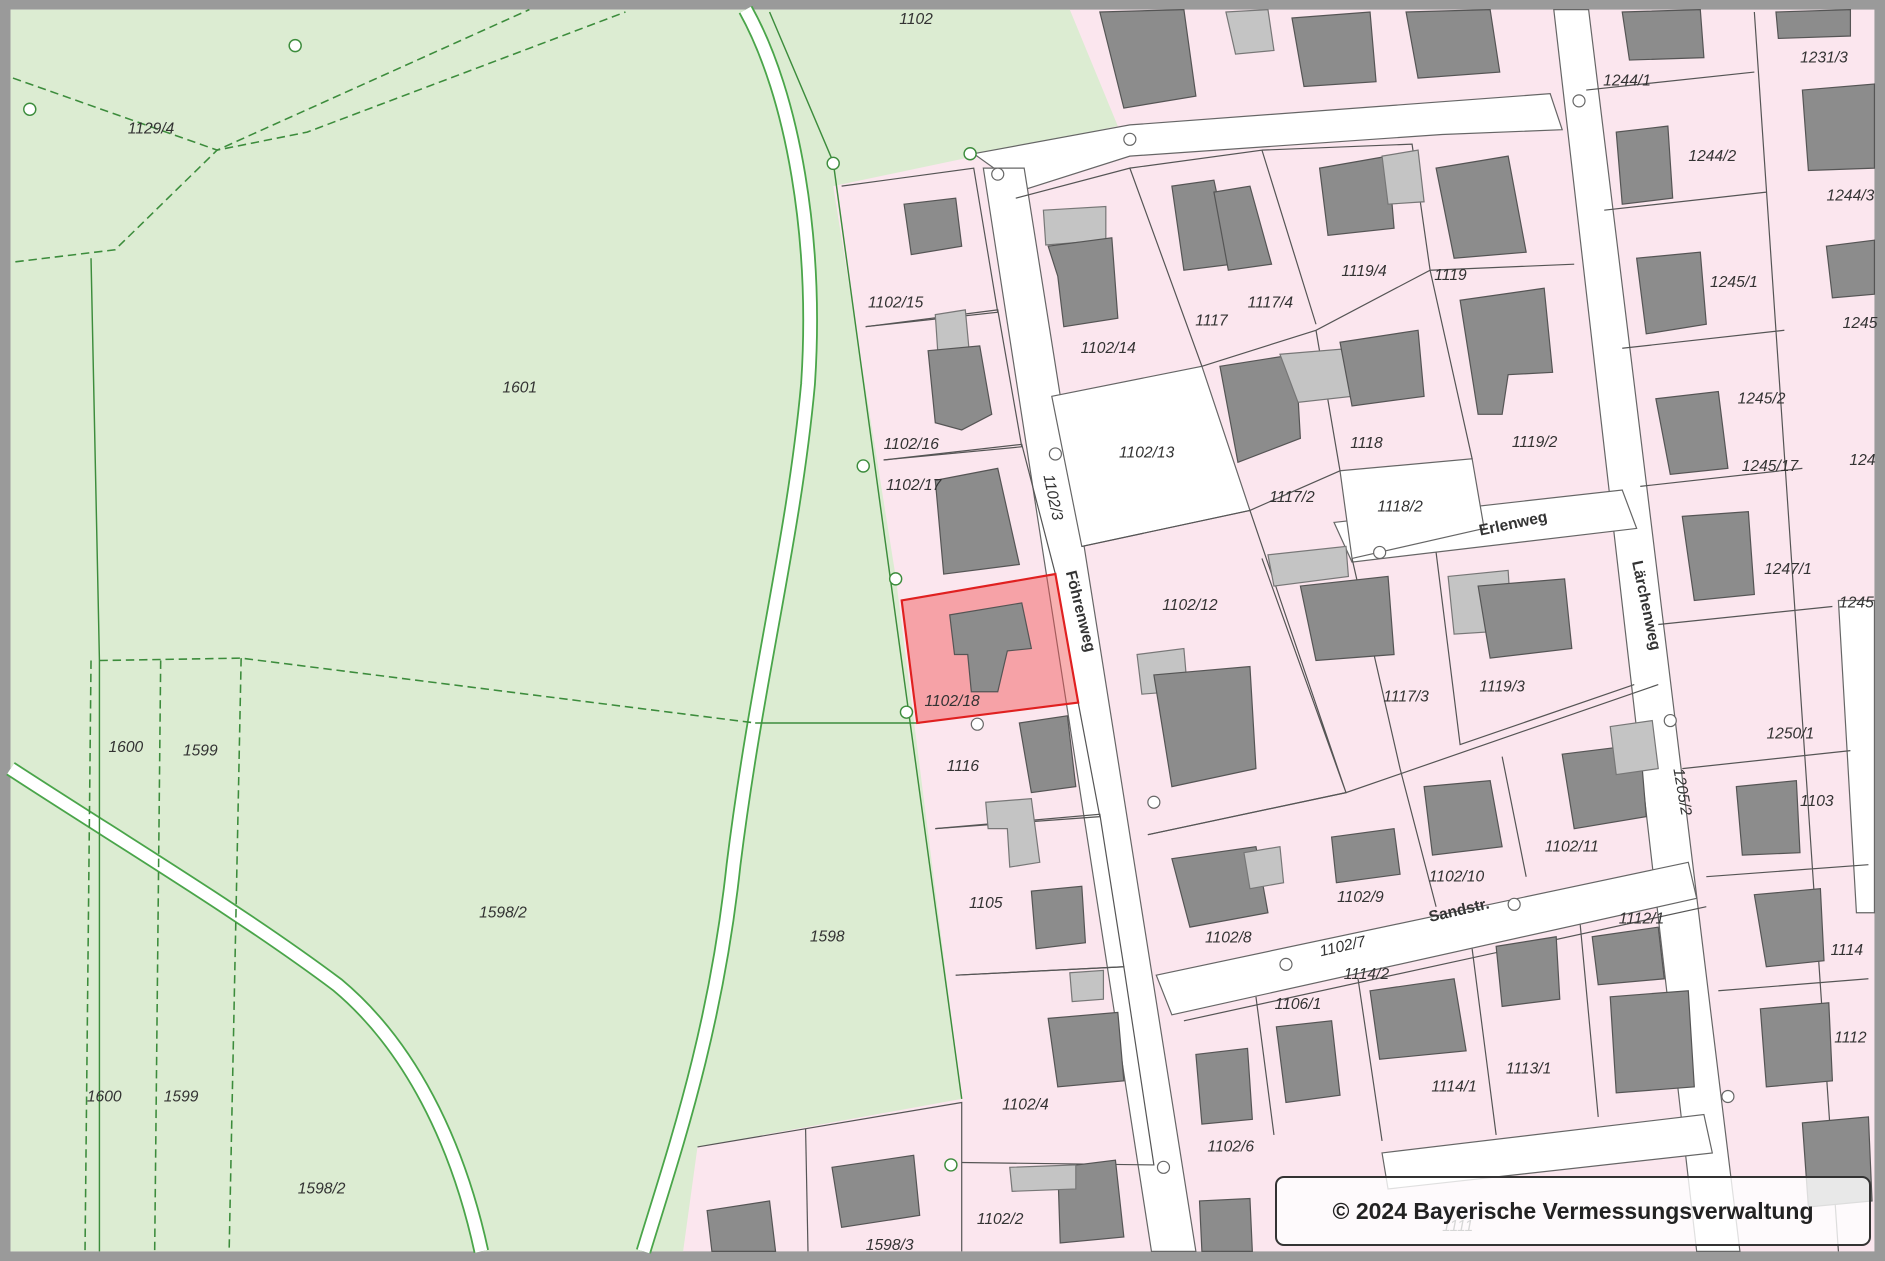 This screenshot has height=1261, width=1885. Describe the element at coordinates (896, 302) in the screenshot. I see `parcel-label: 1102/15` at that location.